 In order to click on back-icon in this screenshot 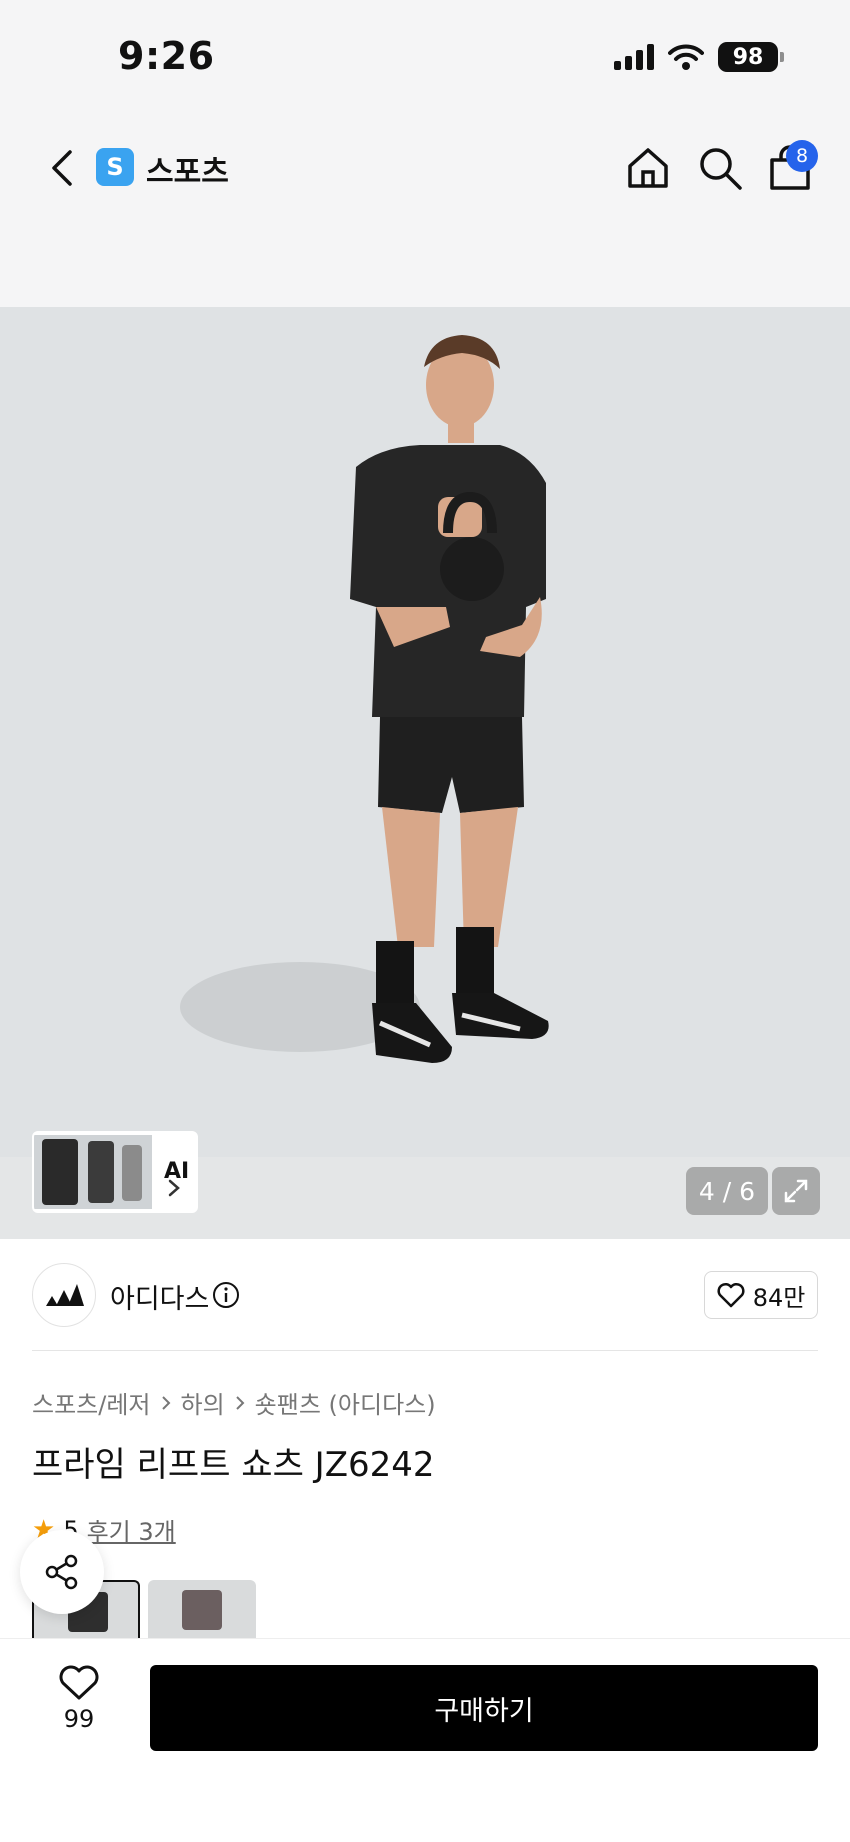, I will do `click(62, 168)`.